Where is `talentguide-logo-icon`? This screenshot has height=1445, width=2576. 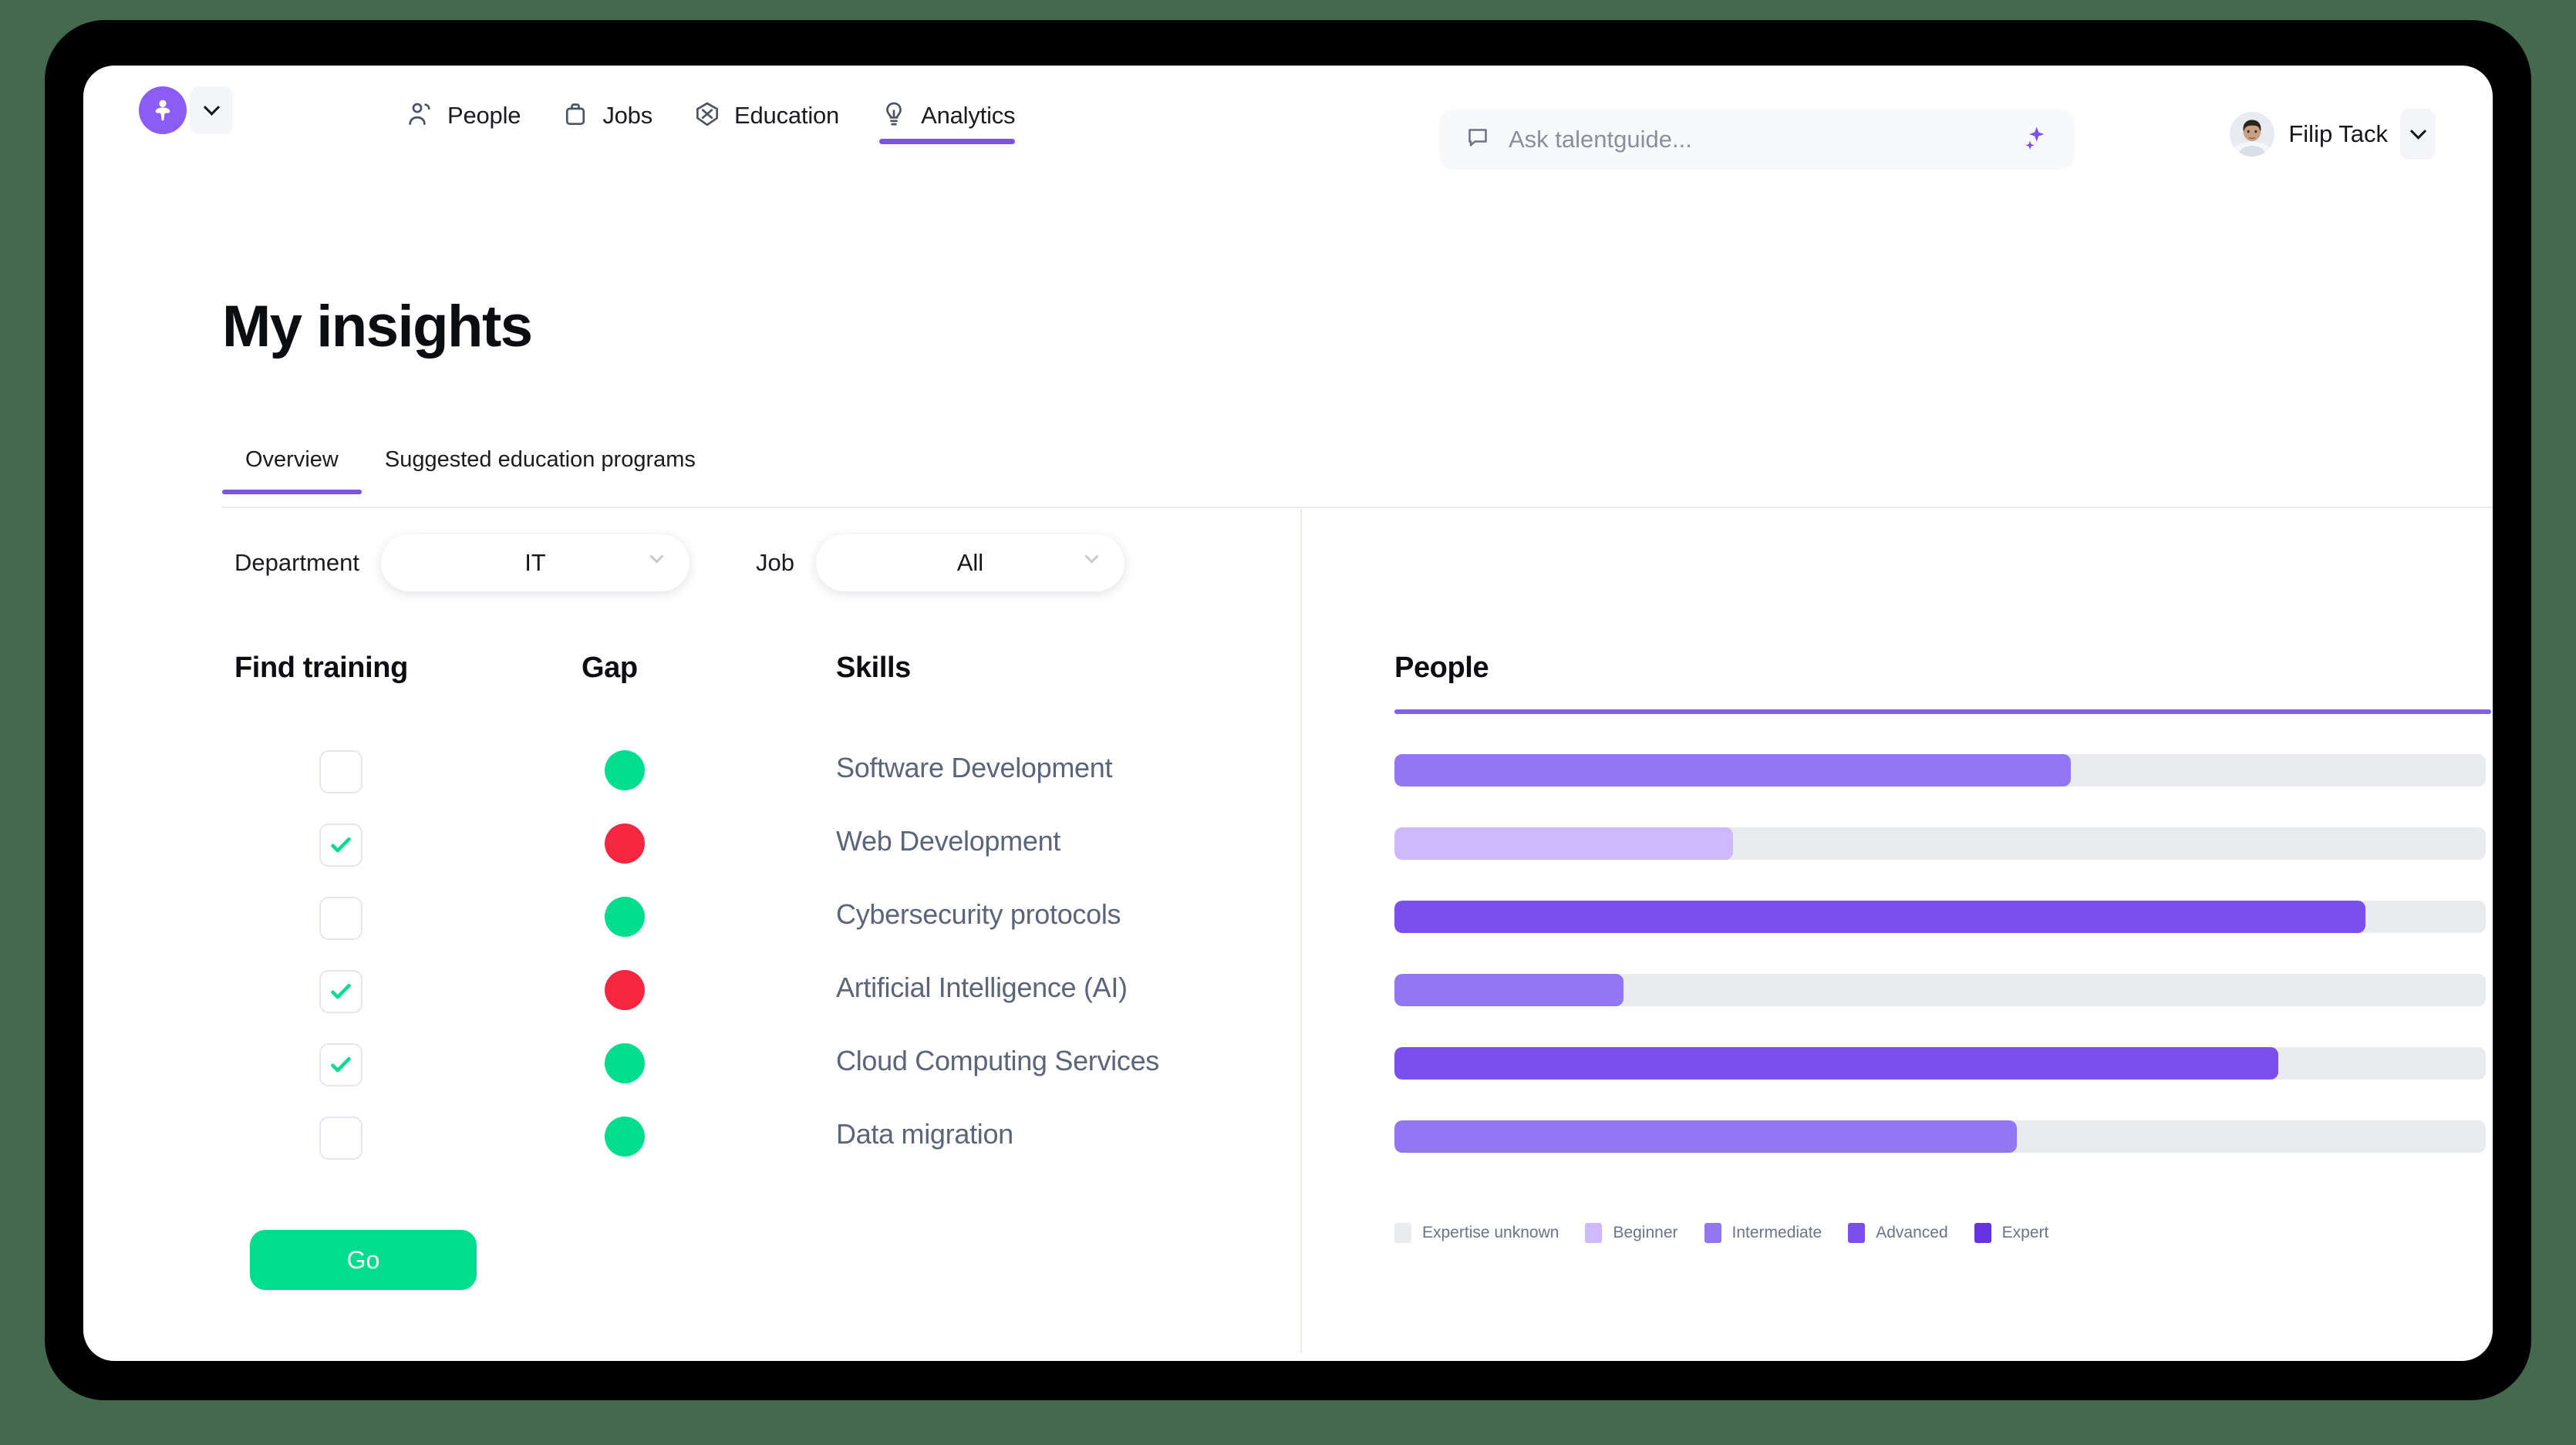 talentguide-logo-icon is located at coordinates (163, 110).